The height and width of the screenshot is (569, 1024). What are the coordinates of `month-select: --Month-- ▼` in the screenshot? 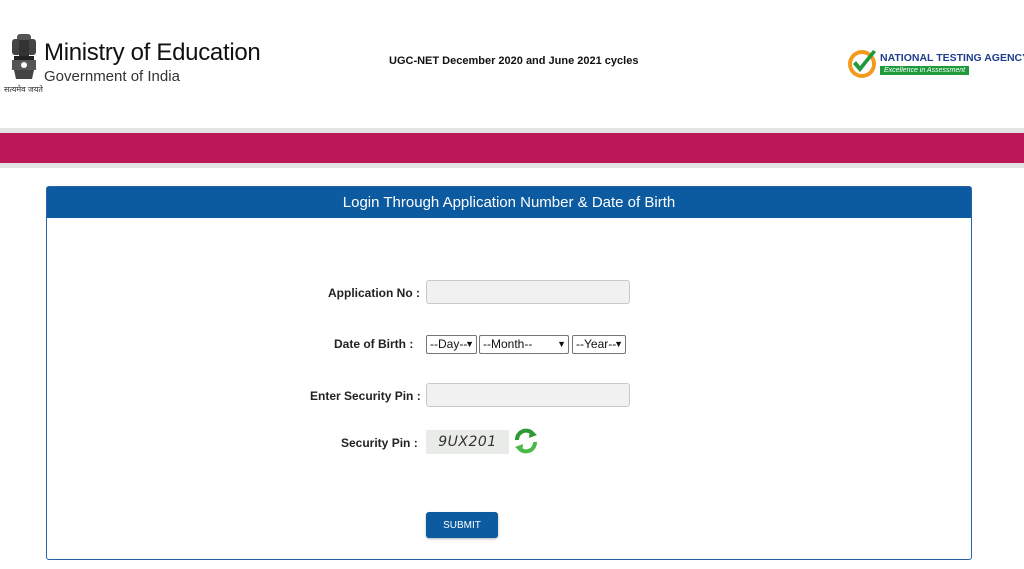 It's located at (524, 344).